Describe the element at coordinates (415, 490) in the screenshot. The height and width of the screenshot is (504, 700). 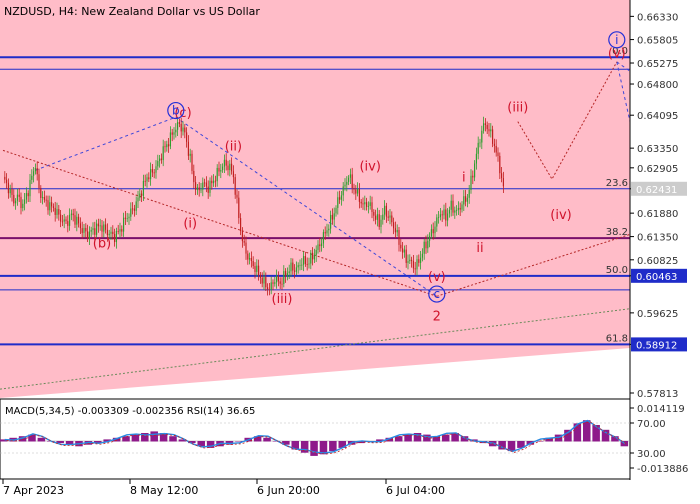
I see `time-tick-label: 6 Jul 04:00` at that location.